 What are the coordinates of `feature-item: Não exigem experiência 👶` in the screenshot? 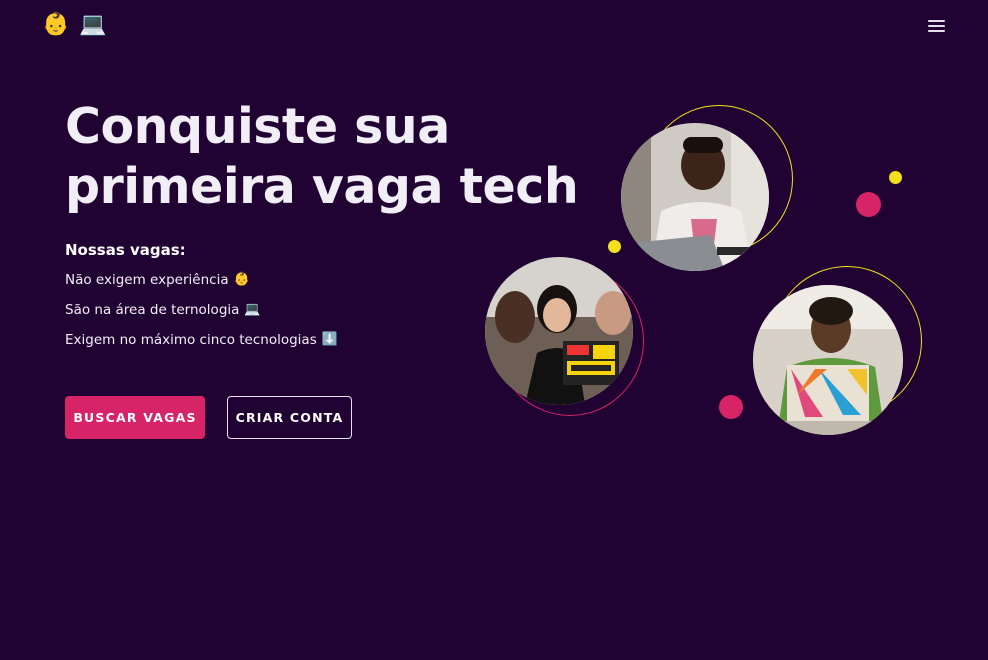 It's located at (201, 280).